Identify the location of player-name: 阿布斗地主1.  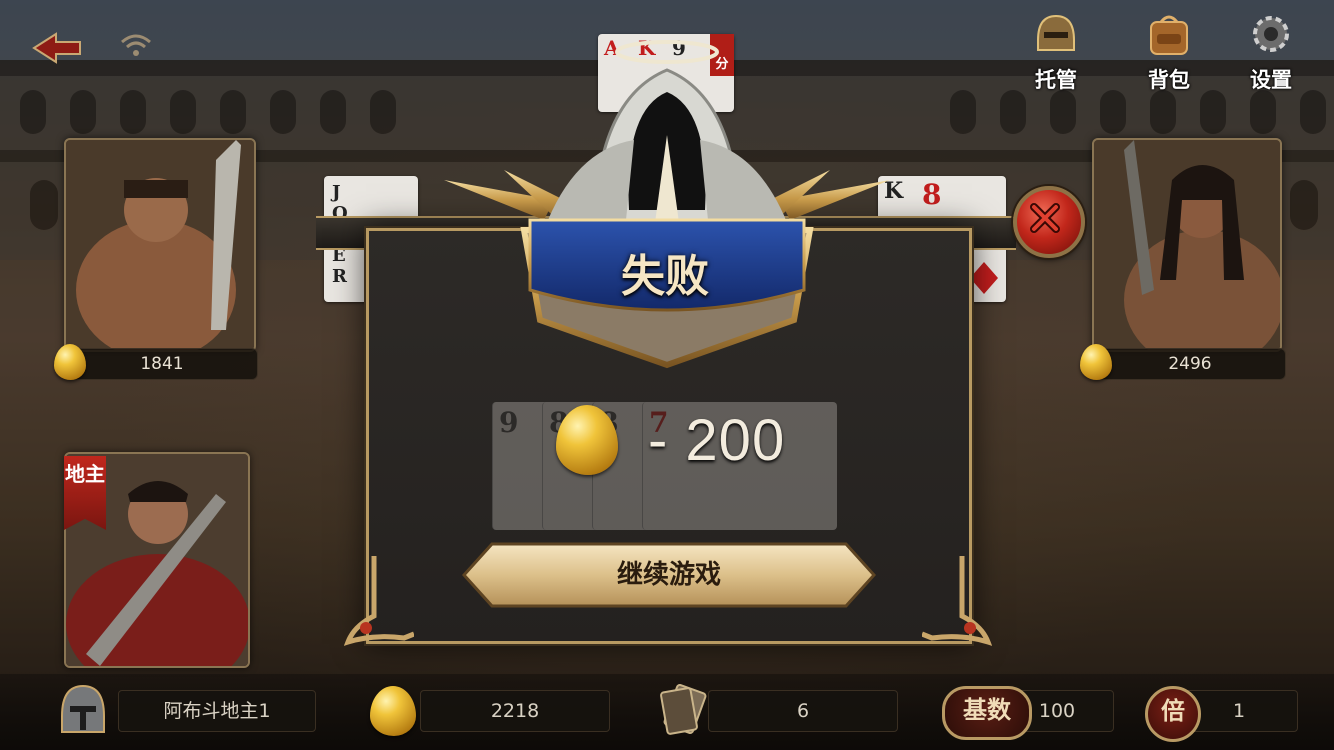
(217, 711).